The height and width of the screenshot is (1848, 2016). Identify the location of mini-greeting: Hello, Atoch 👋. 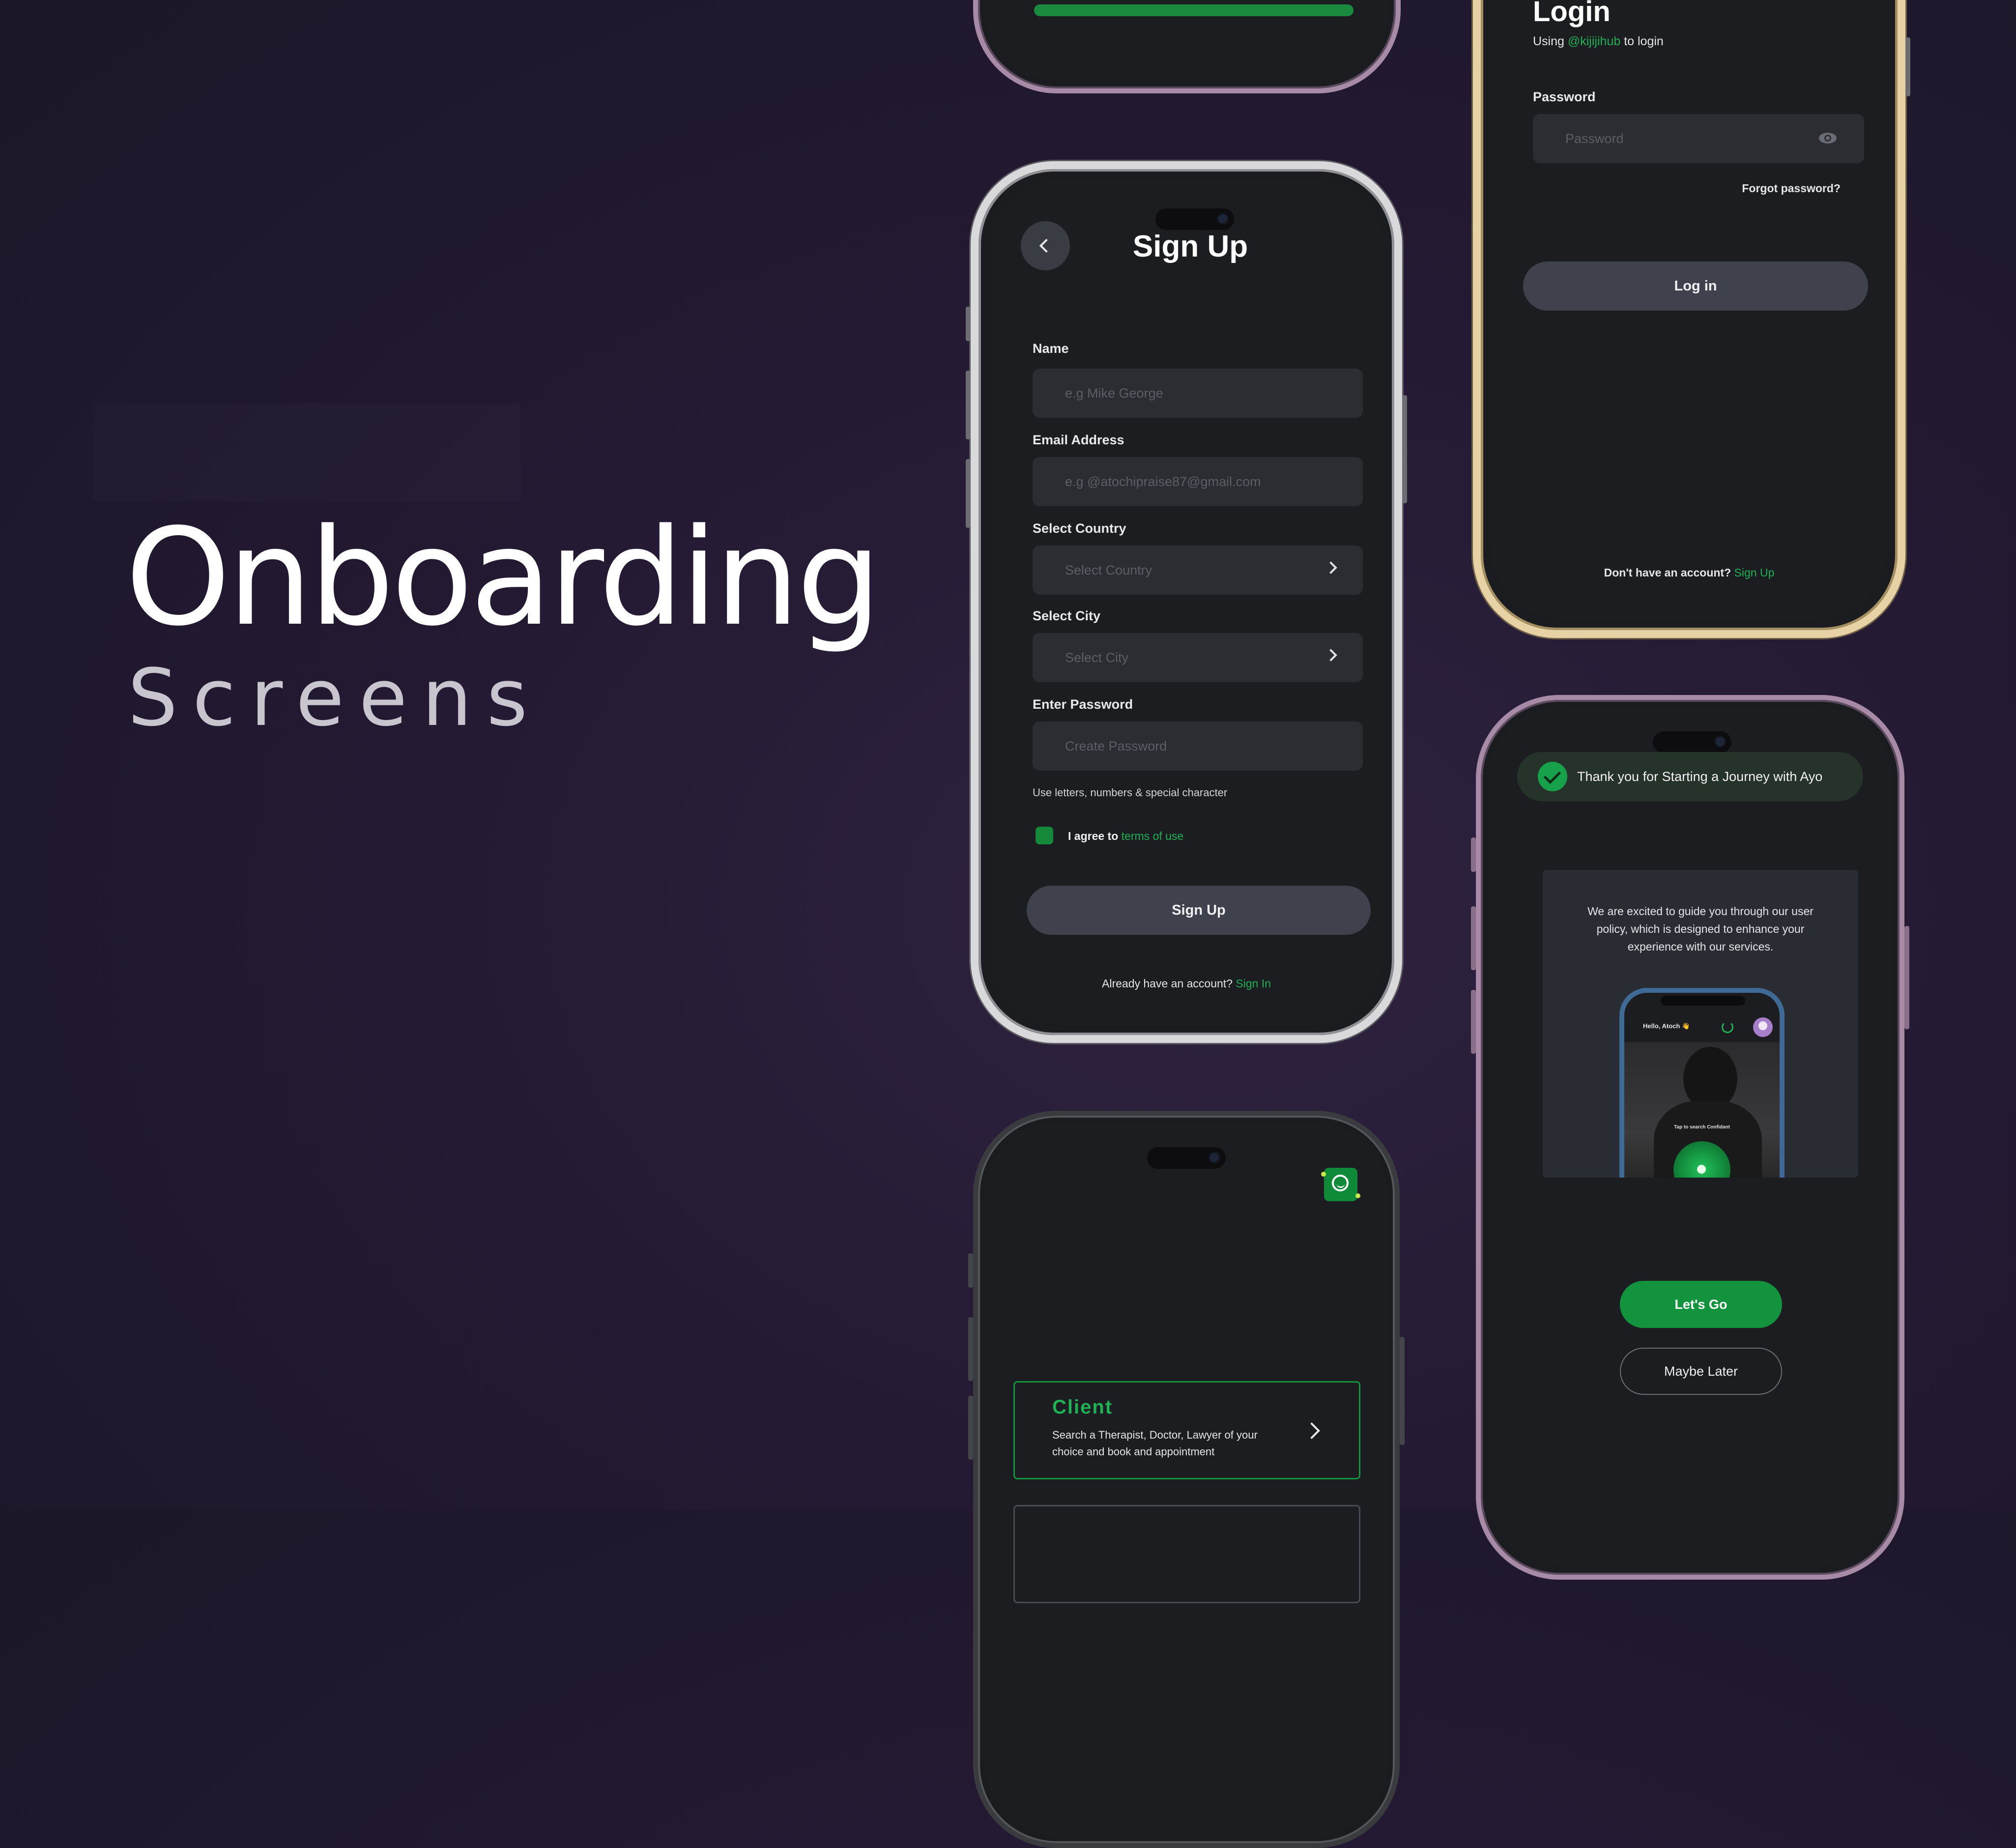
(1666, 1026).